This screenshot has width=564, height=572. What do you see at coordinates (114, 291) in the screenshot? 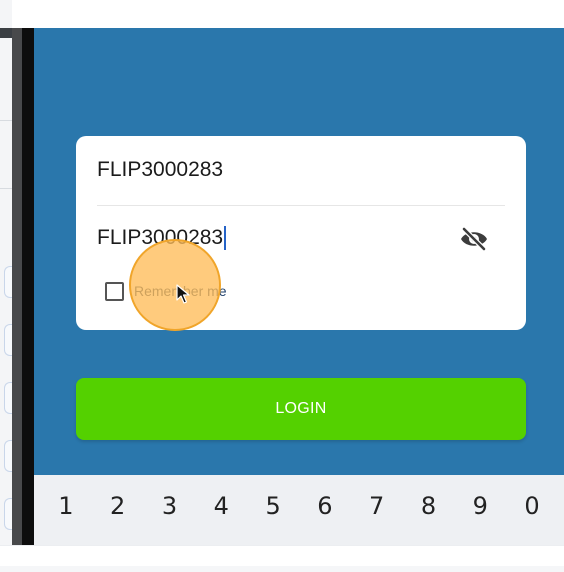
I see `remember-me-checkbox` at bounding box center [114, 291].